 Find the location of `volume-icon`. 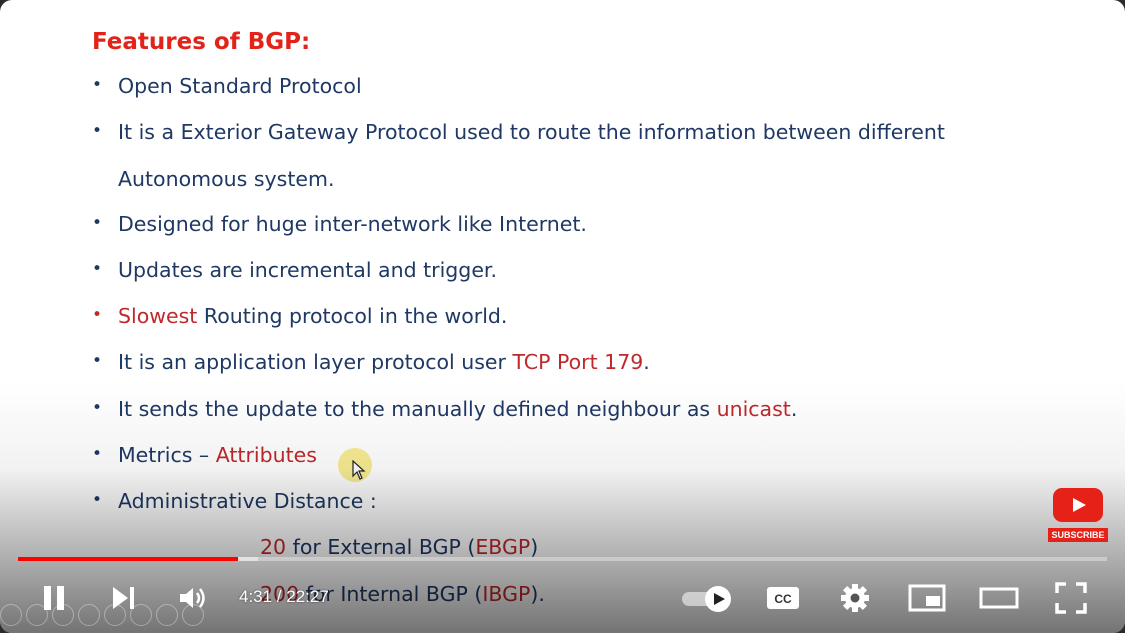

volume-icon is located at coordinates (192, 598).